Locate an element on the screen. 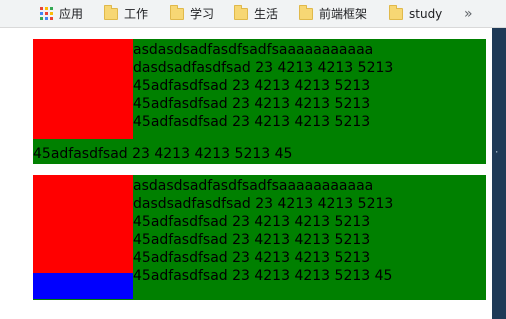  bookmark-folder-life: 生活 is located at coordinates (256, 13).